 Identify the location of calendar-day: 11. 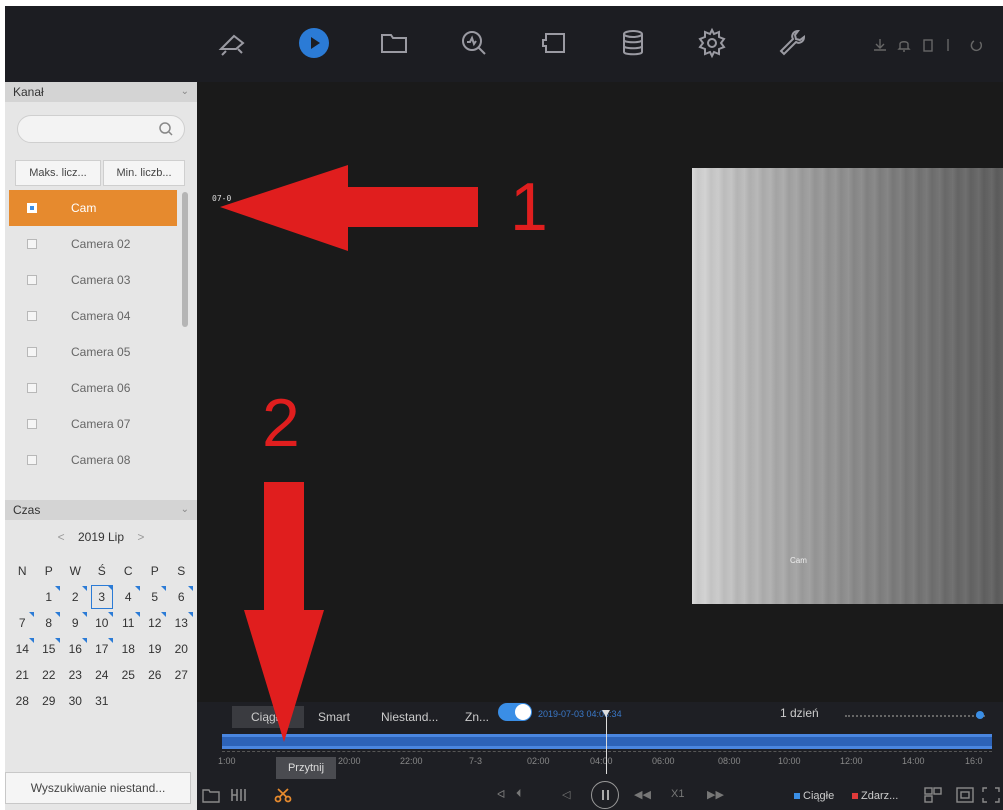
(128, 623).